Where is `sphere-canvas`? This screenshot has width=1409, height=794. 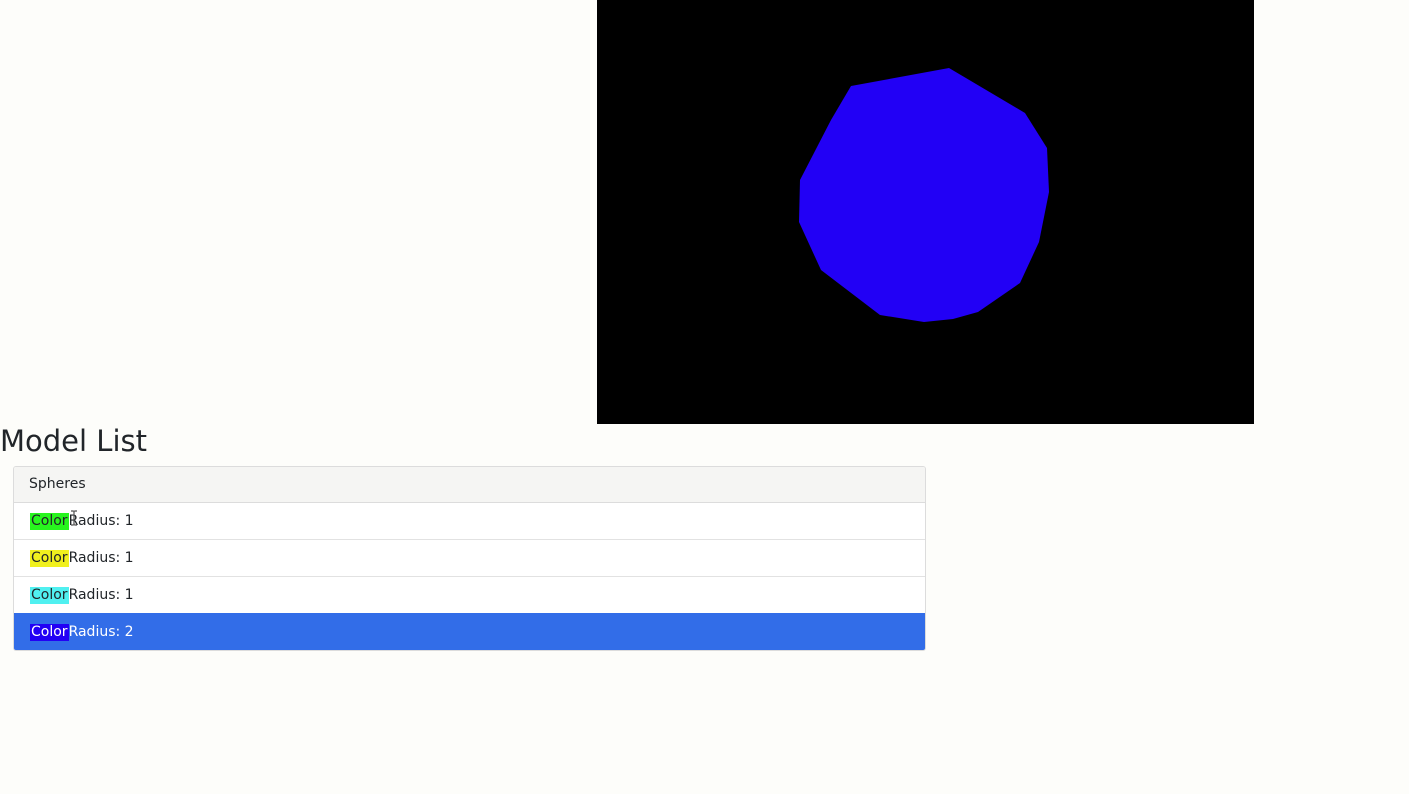 sphere-canvas is located at coordinates (924, 195).